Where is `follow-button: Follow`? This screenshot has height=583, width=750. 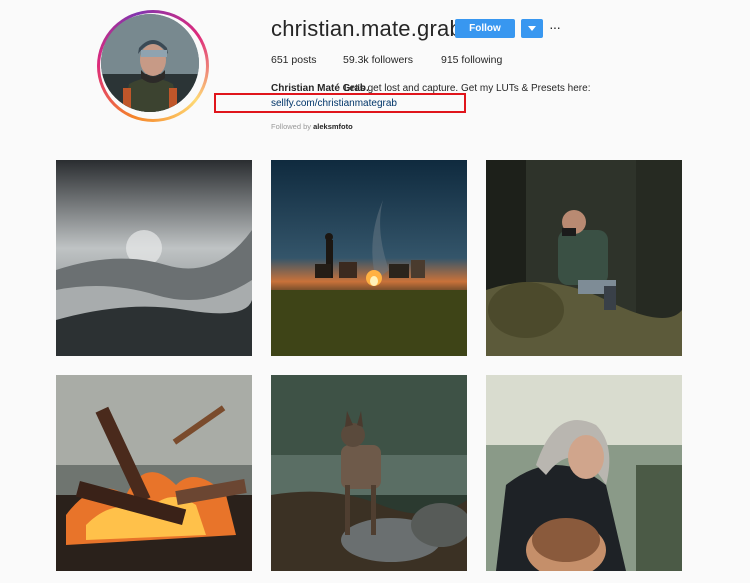 follow-button: Follow is located at coordinates (485, 28).